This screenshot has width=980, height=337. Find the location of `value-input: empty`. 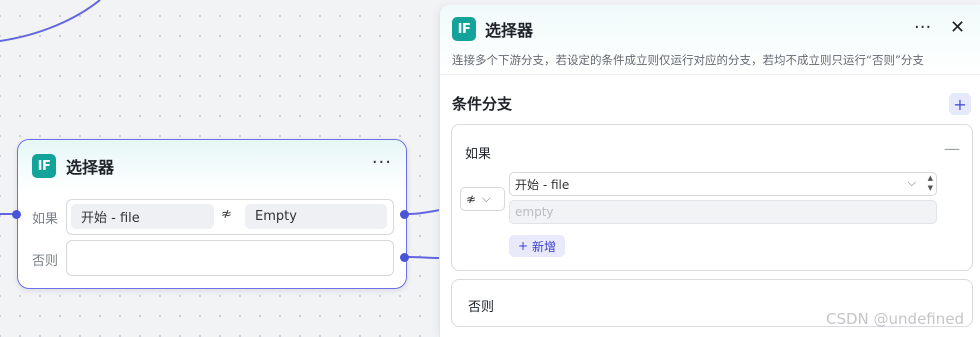

value-input: empty is located at coordinates (723, 212).